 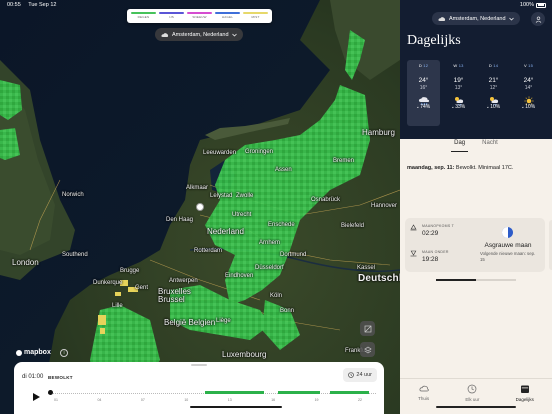 I want to click on sun-rain-icon, so click(x=459, y=99).